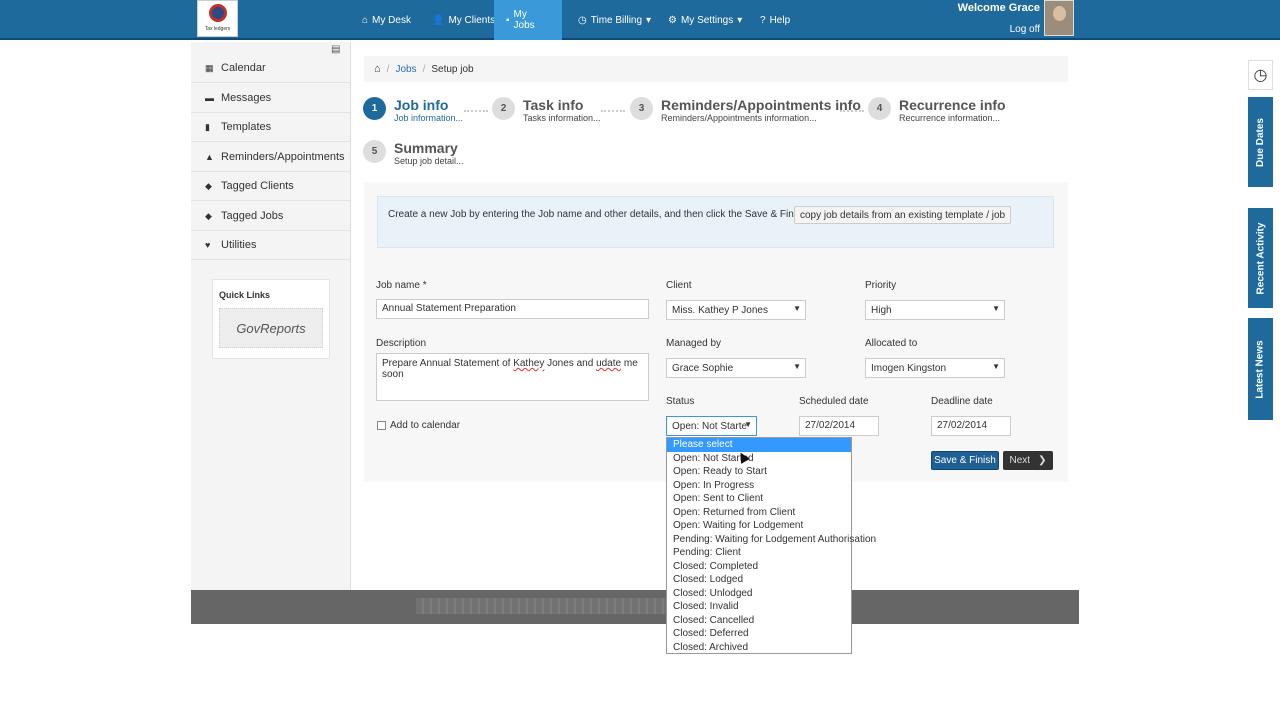  What do you see at coordinates (271, 98) in the screenshot?
I see `sidebar-item-messages: ▬ Messages` at bounding box center [271, 98].